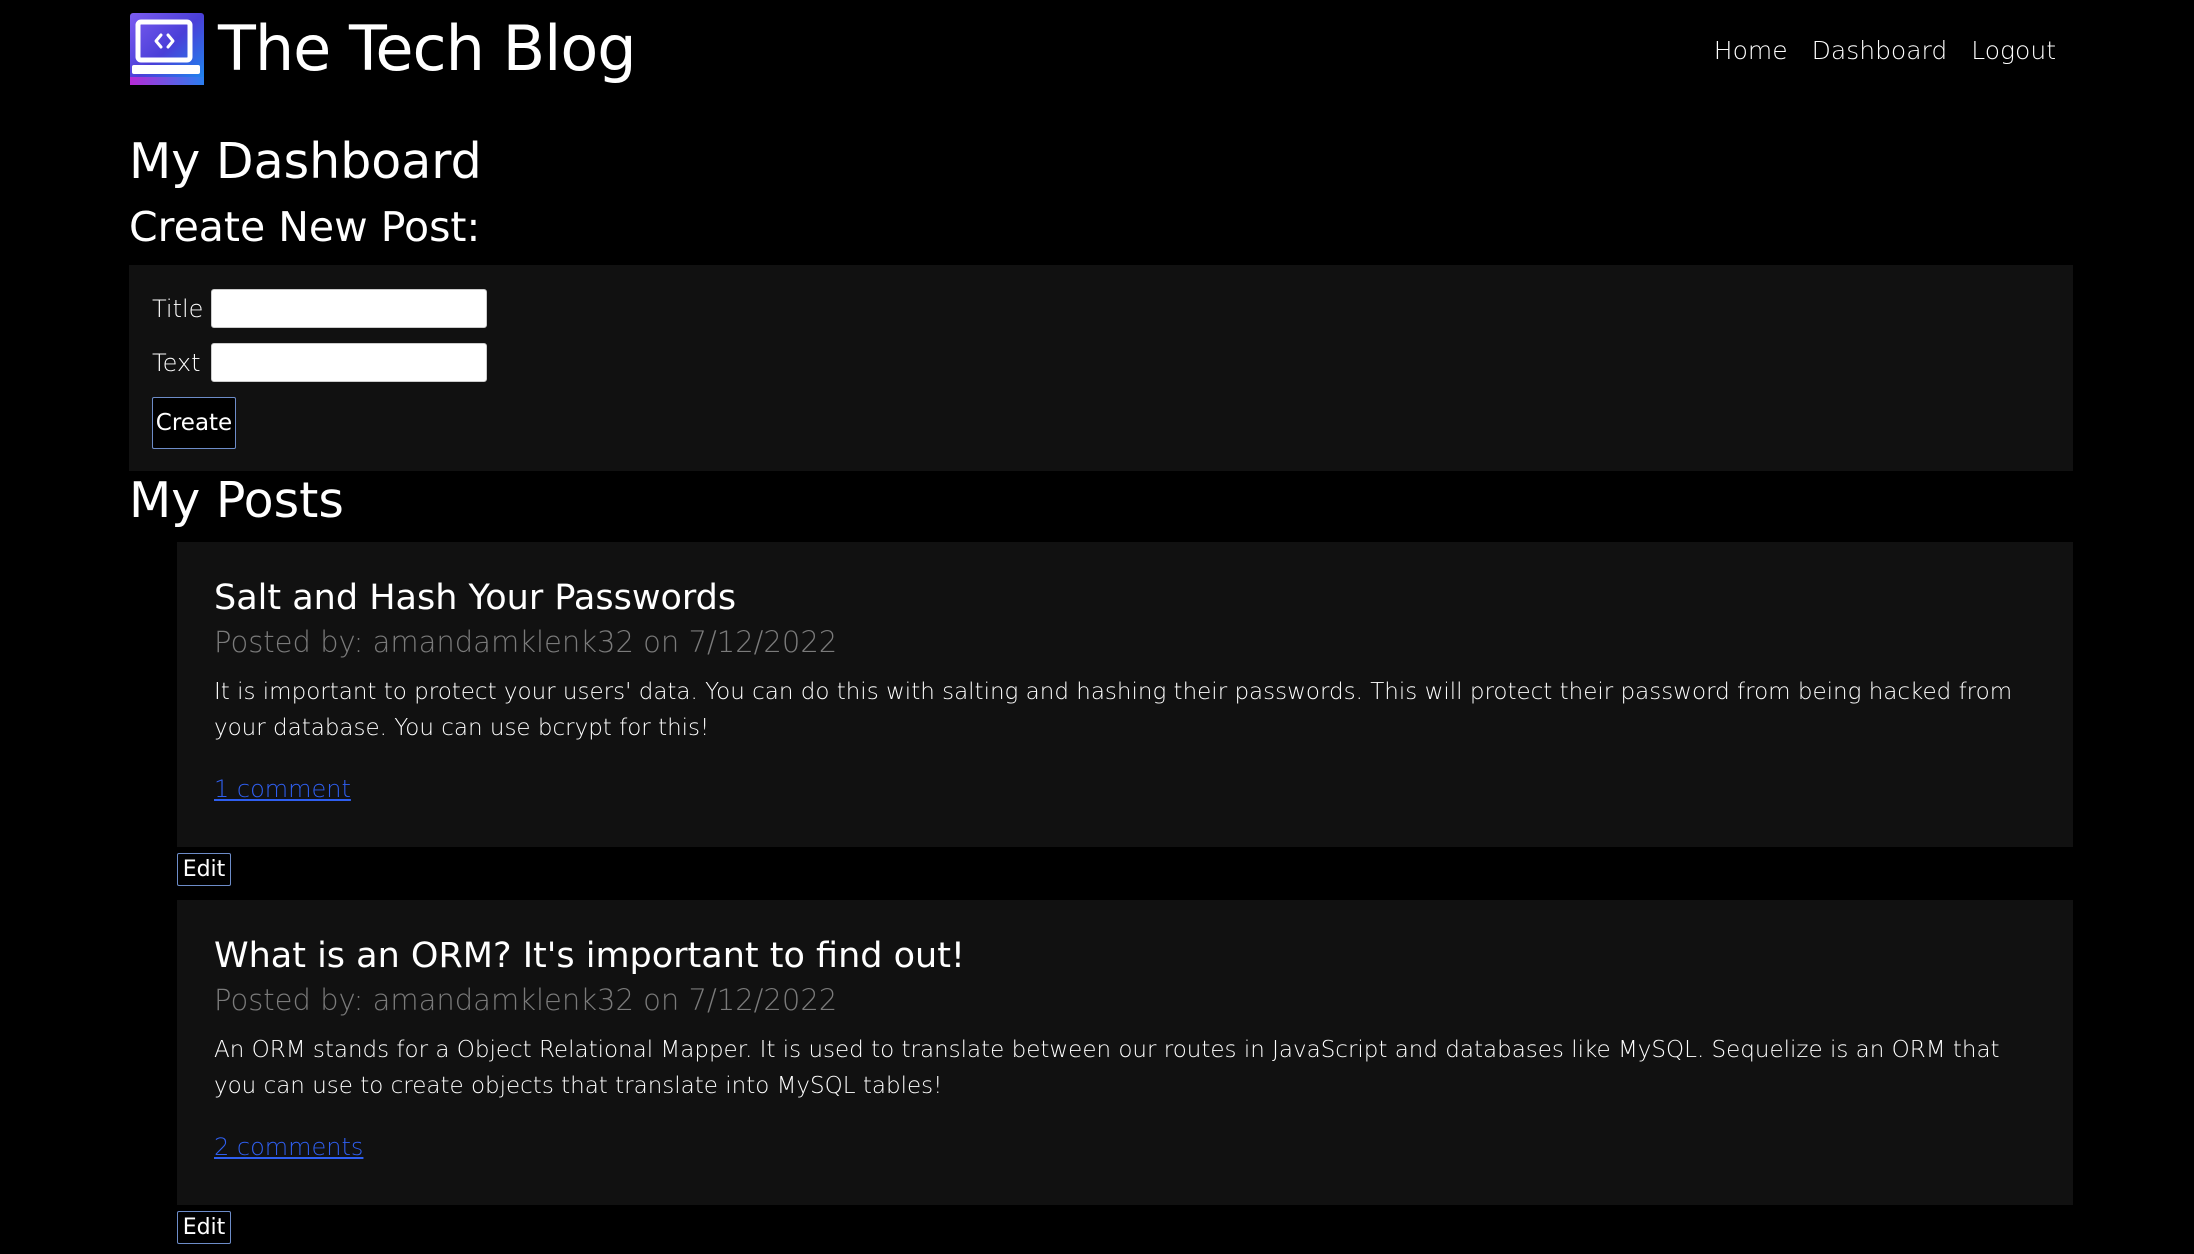  What do you see at coordinates (2013, 51) in the screenshot?
I see `nav-logout-link: Logout` at bounding box center [2013, 51].